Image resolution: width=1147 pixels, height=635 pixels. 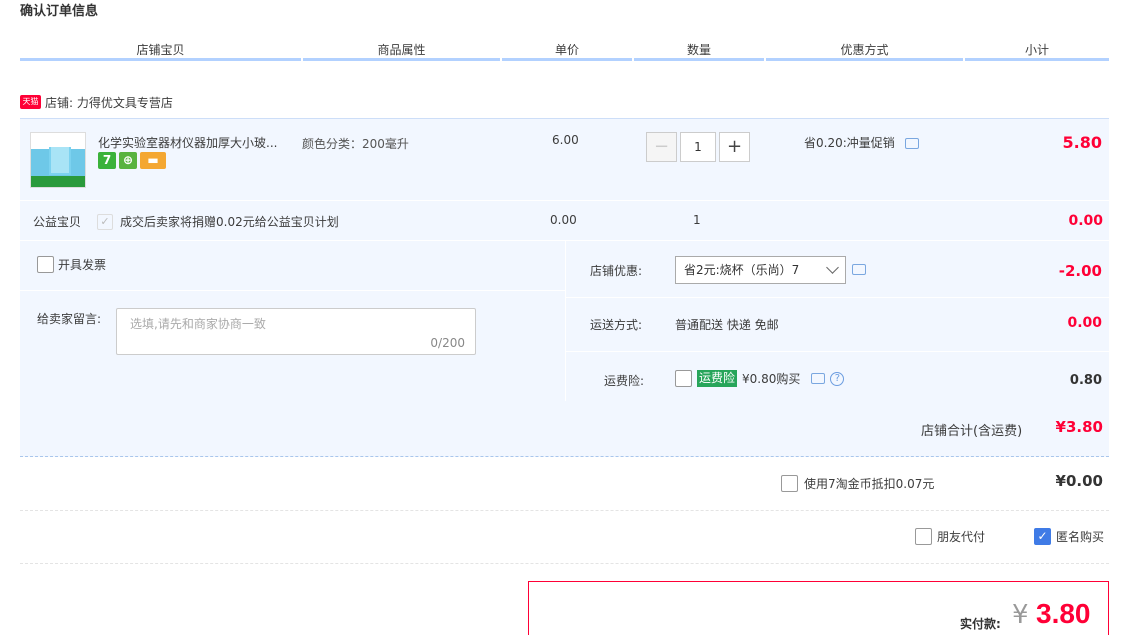 What do you see at coordinates (1037, 50) in the screenshot?
I see `col-subtotal: 小计` at bounding box center [1037, 50].